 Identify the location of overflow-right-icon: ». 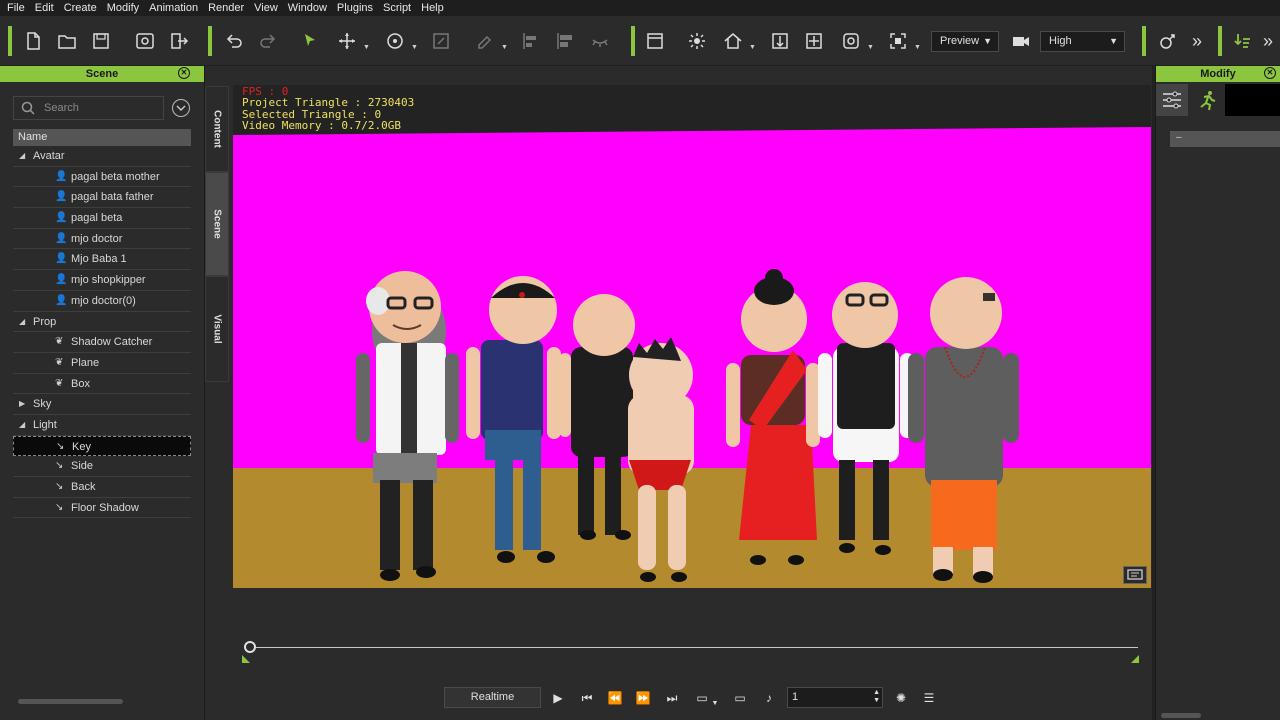
(1268, 41).